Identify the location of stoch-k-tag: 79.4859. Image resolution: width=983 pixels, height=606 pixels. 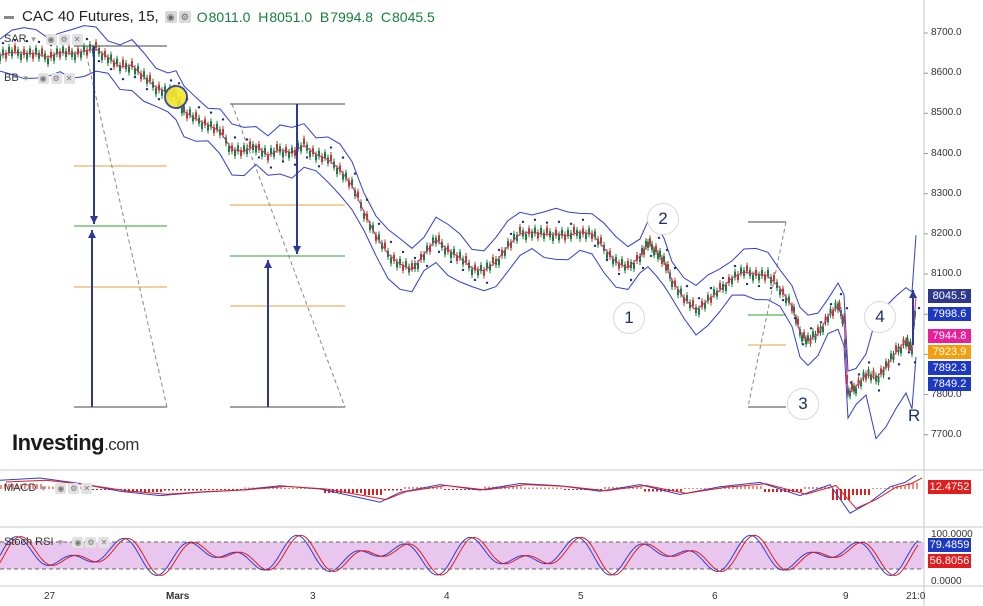
(949, 545).